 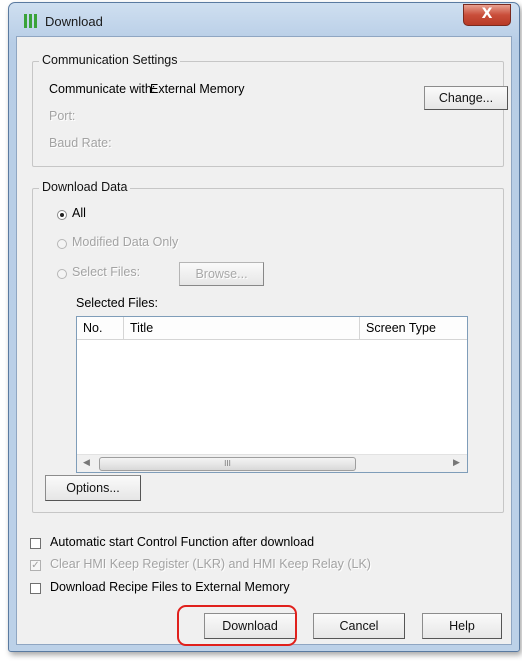 I want to click on download-button-highlight, so click(x=237, y=625).